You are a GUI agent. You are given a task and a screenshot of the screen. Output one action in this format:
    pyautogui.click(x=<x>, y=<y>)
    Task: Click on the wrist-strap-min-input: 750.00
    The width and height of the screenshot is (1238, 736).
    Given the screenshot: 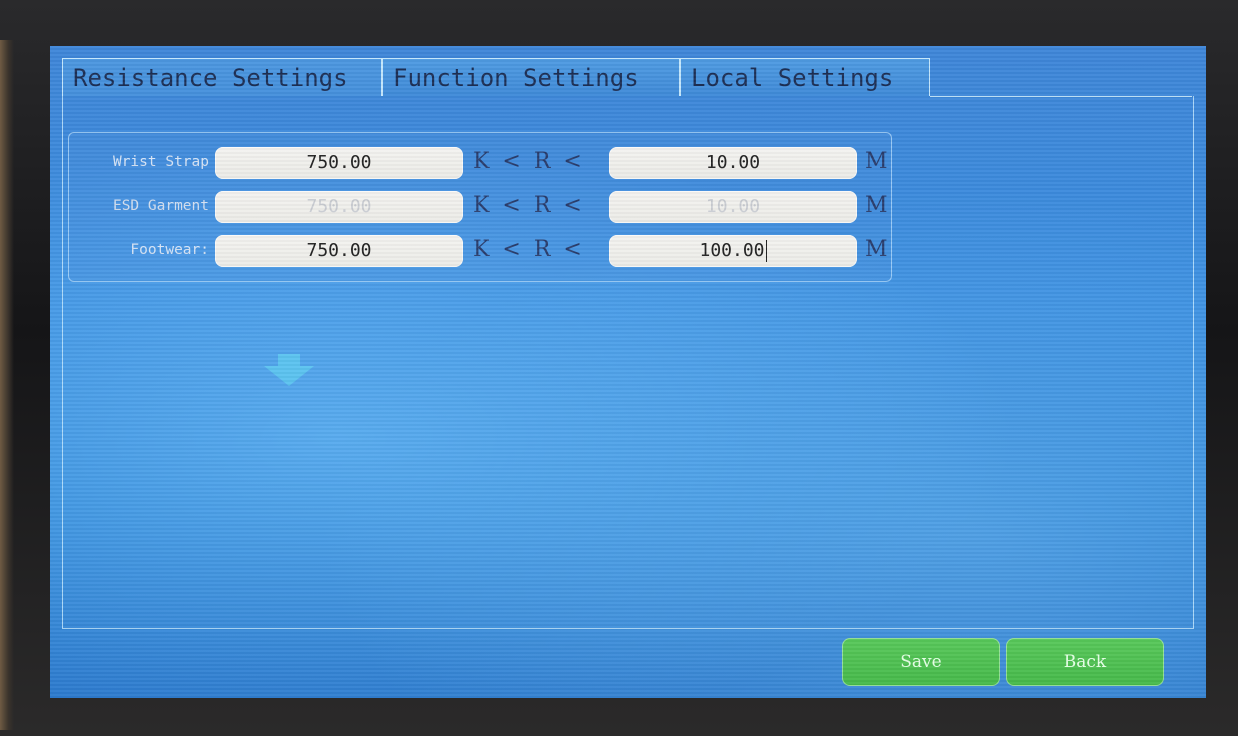 What is the action you would take?
    pyautogui.click(x=339, y=163)
    